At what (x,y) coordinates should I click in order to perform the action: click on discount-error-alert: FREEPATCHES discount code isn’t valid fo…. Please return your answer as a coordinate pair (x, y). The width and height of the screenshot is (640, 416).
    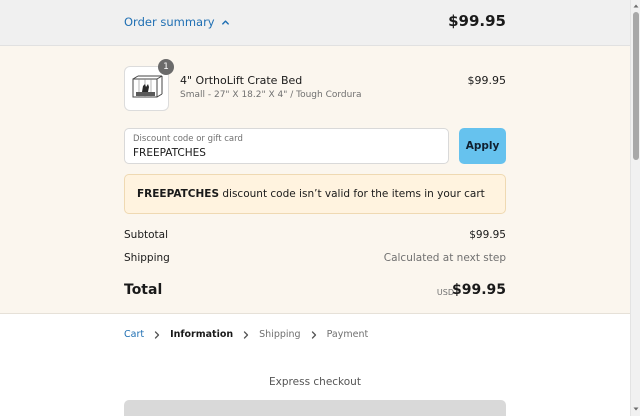
    Looking at the image, I should click on (315, 194).